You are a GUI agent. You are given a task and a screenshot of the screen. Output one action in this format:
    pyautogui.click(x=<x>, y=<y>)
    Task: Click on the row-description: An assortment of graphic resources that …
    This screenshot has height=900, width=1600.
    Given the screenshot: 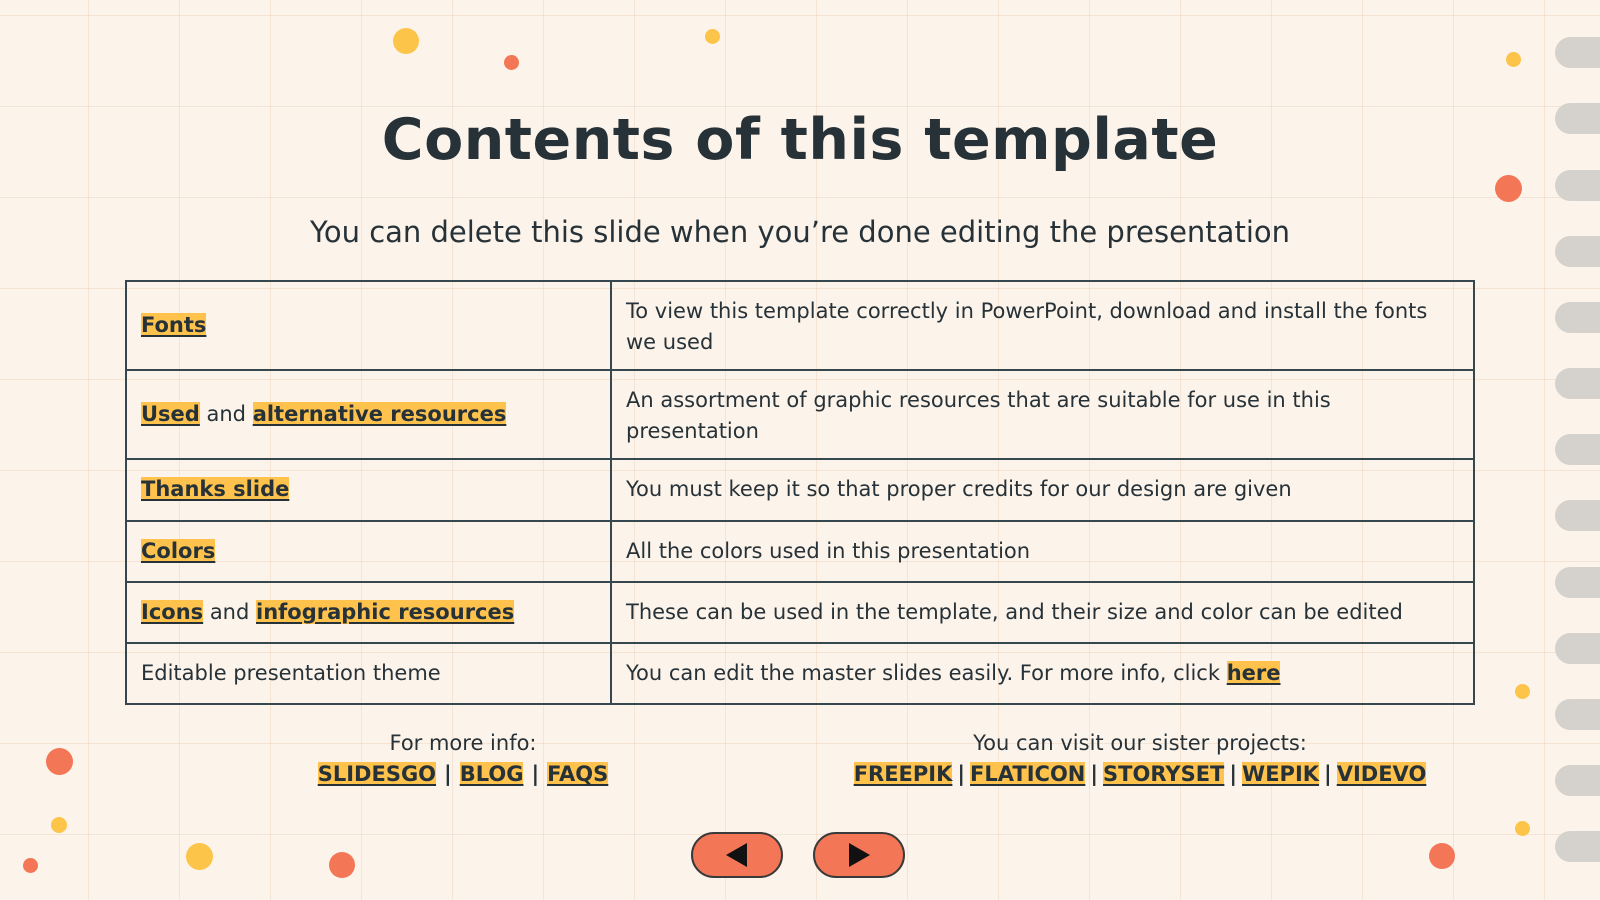 What is the action you would take?
    pyautogui.click(x=978, y=416)
    